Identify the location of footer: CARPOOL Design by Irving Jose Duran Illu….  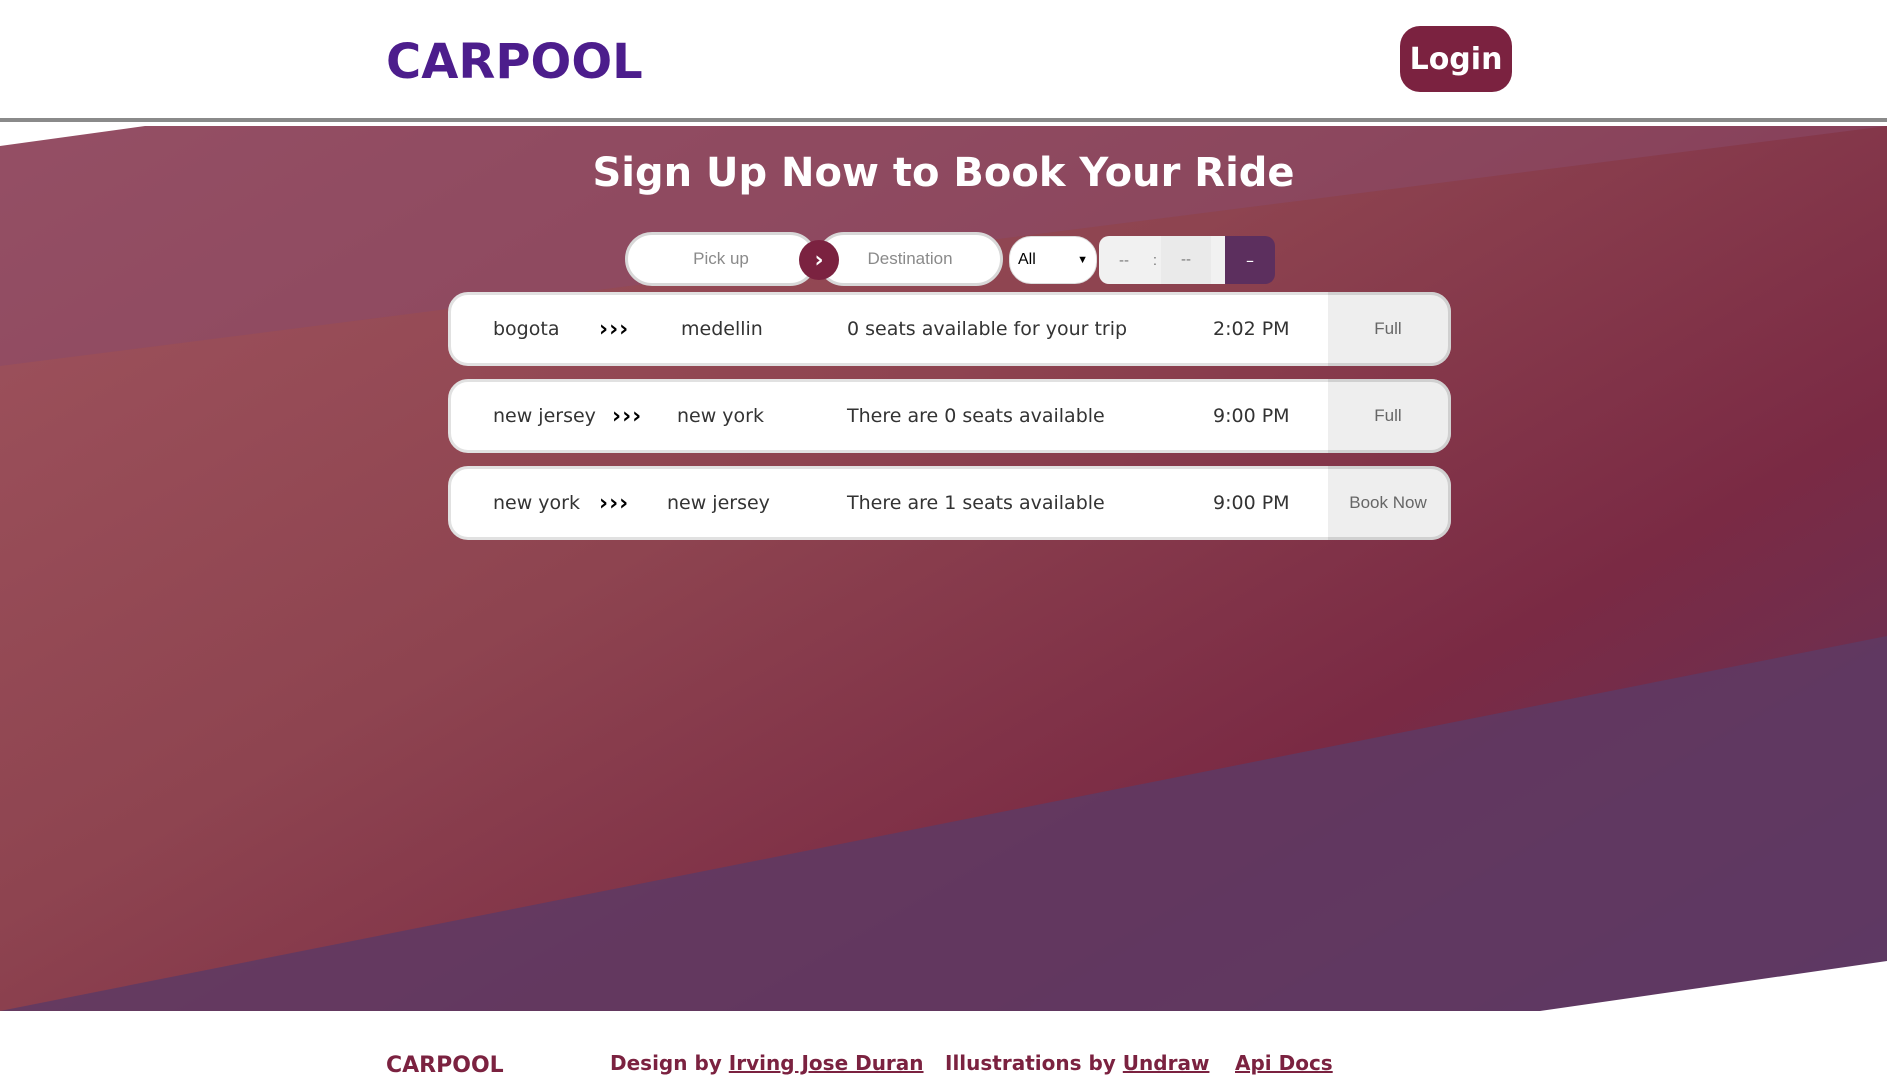
(943, 1044).